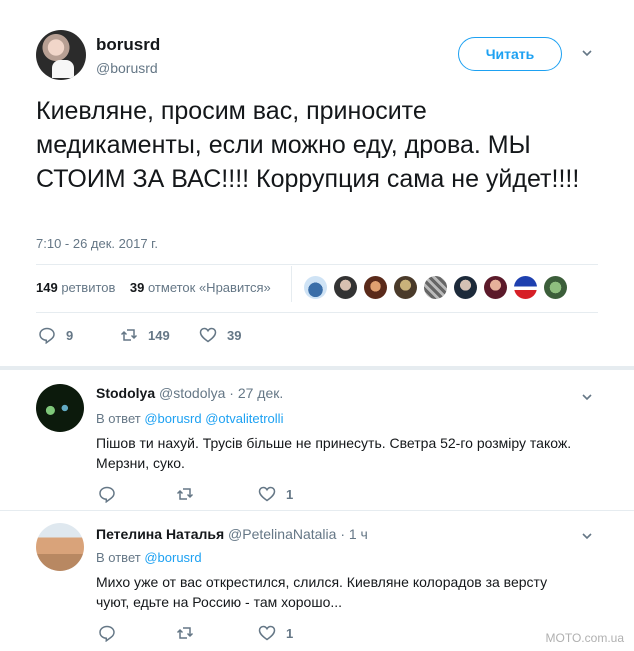  Describe the element at coordinates (234, 335) in the screenshot. I see `like-count: 39` at that location.